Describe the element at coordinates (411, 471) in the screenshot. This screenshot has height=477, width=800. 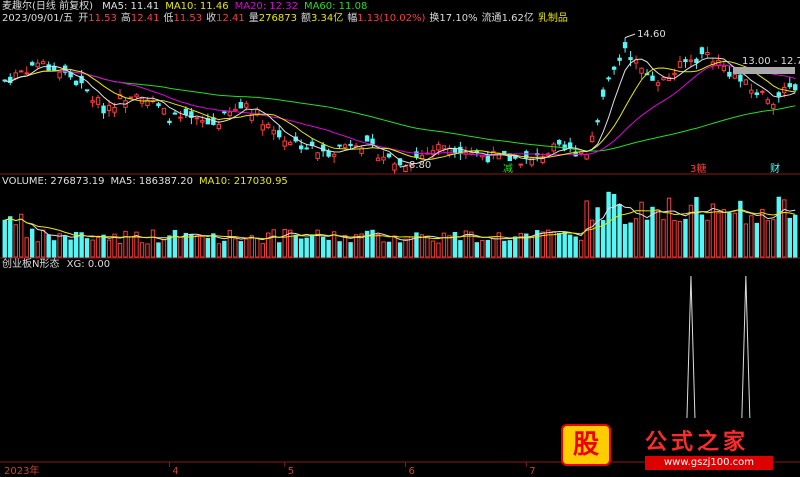
I see `time-axis-label: 6` at that location.